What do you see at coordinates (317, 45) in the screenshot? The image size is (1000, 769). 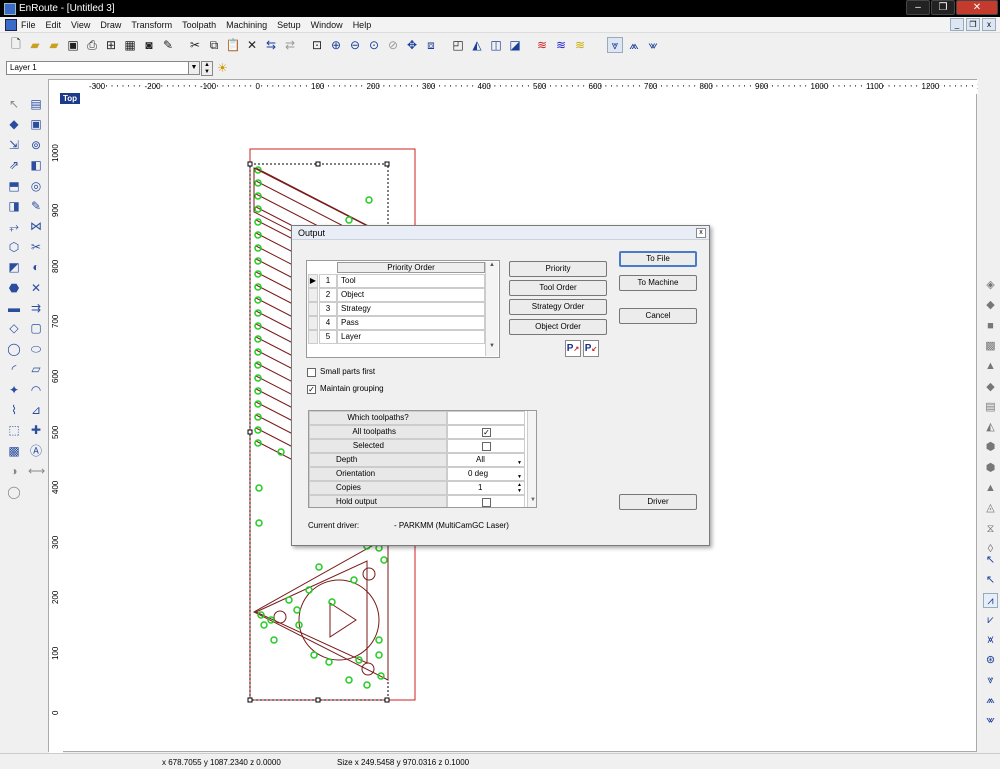 I see `zoom-window-icon: ⊡` at bounding box center [317, 45].